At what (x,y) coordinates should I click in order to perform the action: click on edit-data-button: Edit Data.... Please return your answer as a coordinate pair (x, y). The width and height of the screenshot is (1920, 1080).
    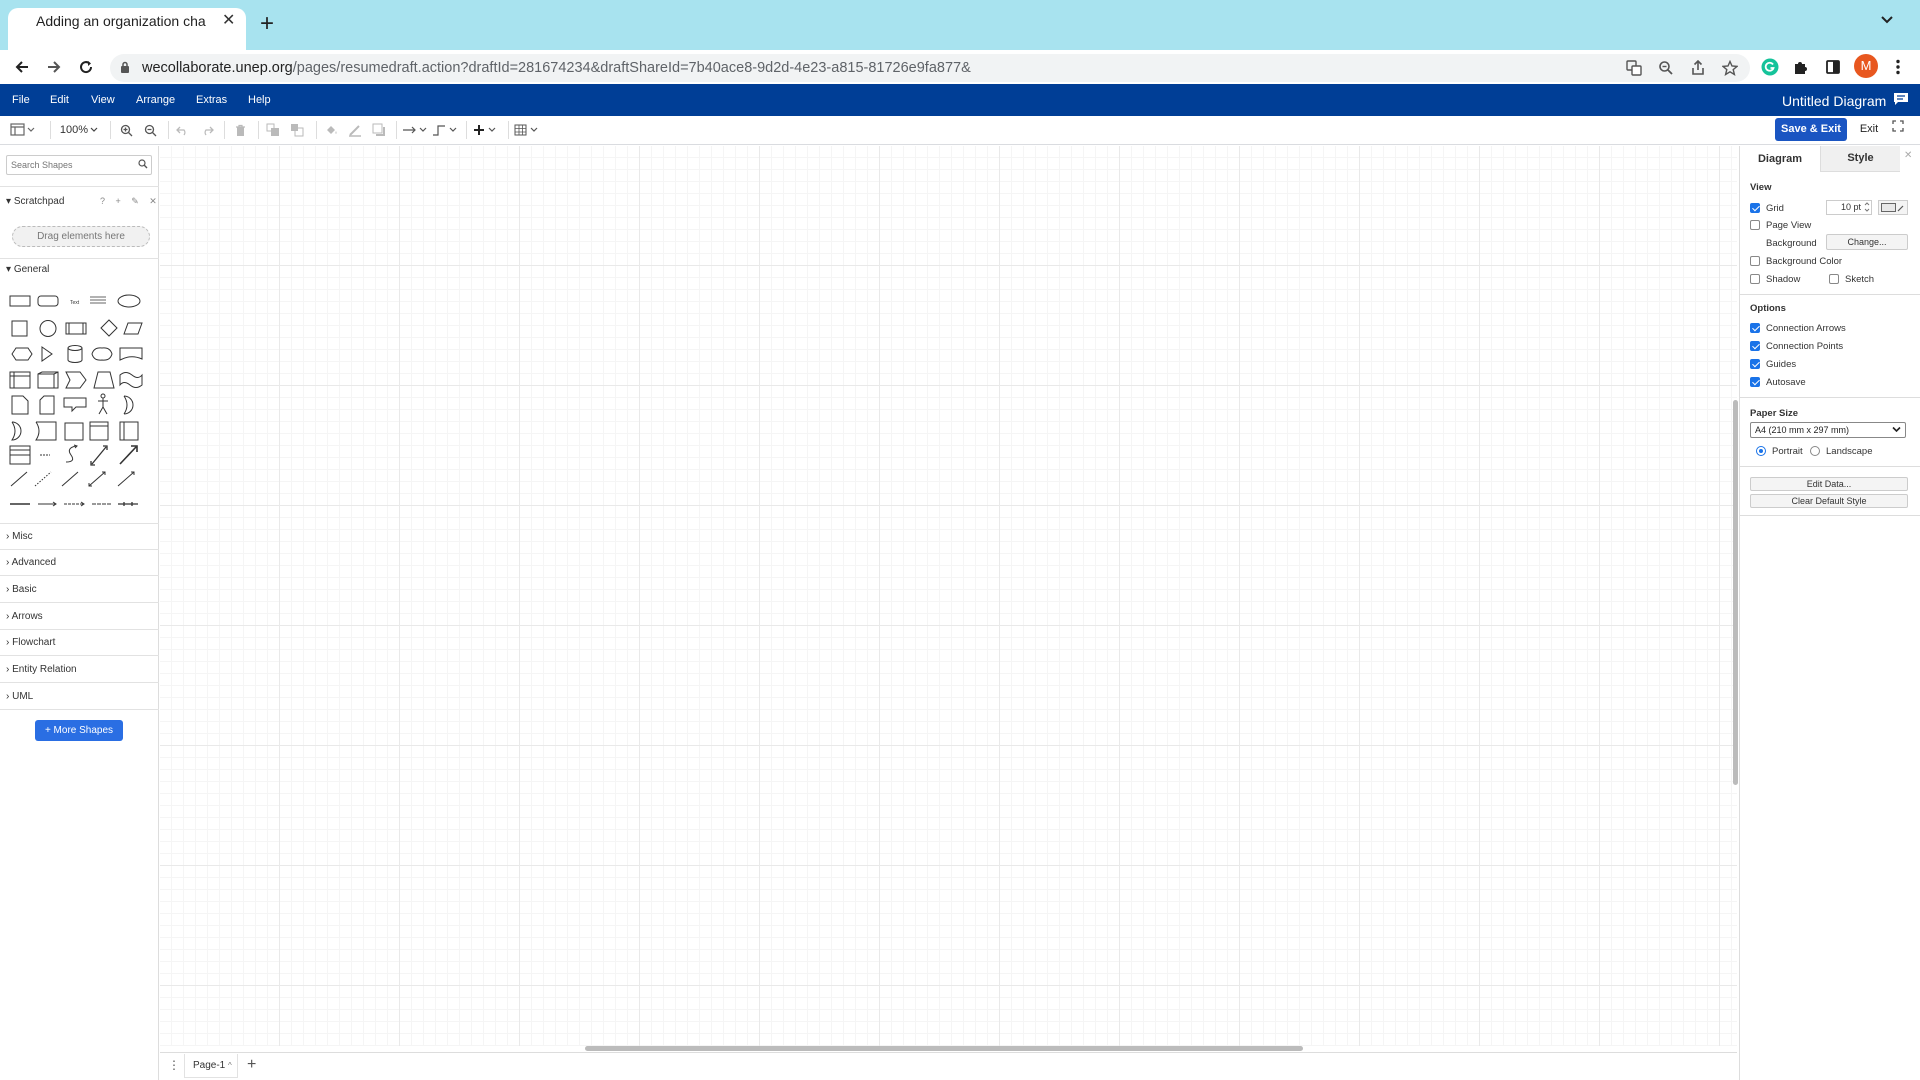
    Looking at the image, I should click on (1829, 484).